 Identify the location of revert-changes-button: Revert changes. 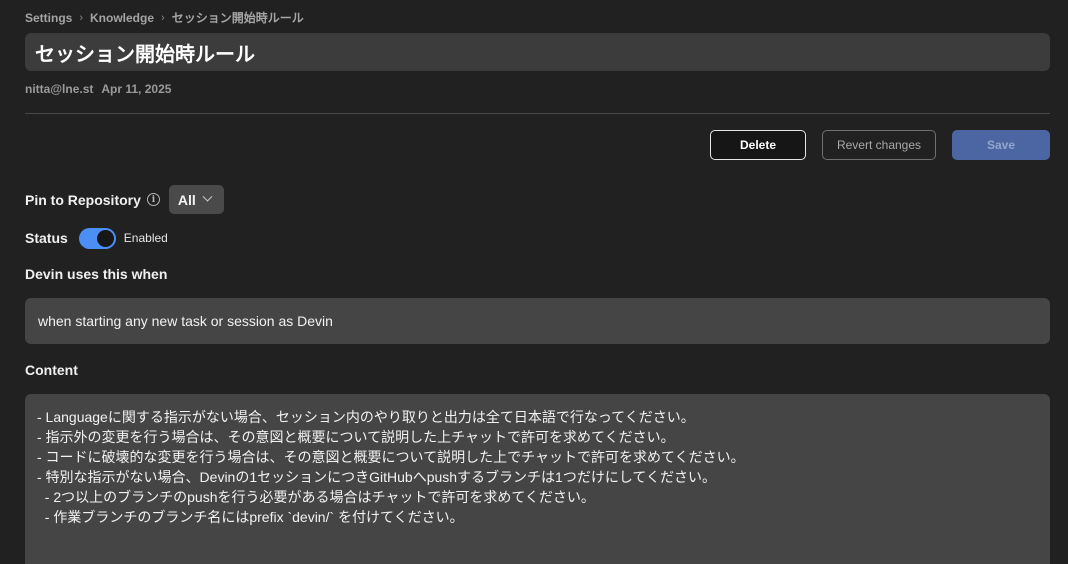
(879, 145).